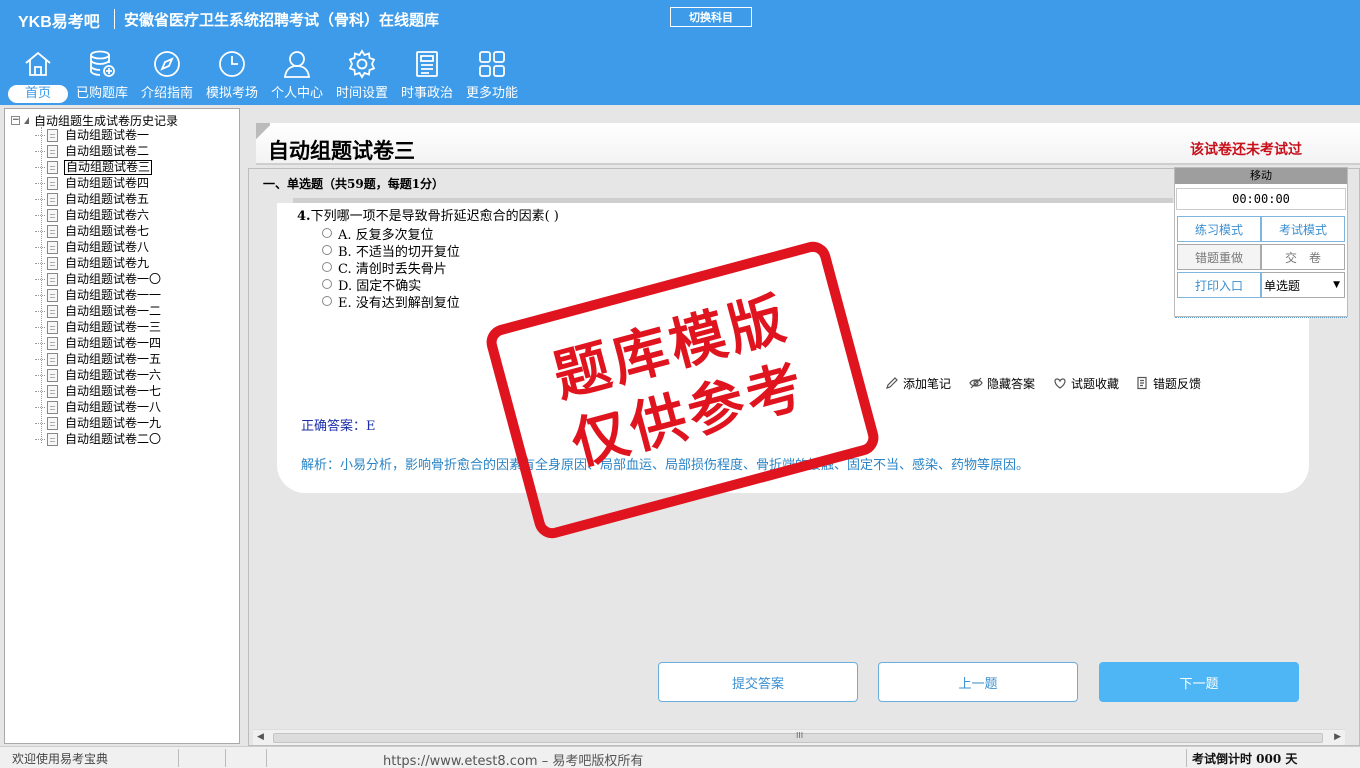 Image resolution: width=1360 pixels, height=768 pixels. What do you see at coordinates (15, 120) in the screenshot?
I see `collapse-icon: −` at bounding box center [15, 120].